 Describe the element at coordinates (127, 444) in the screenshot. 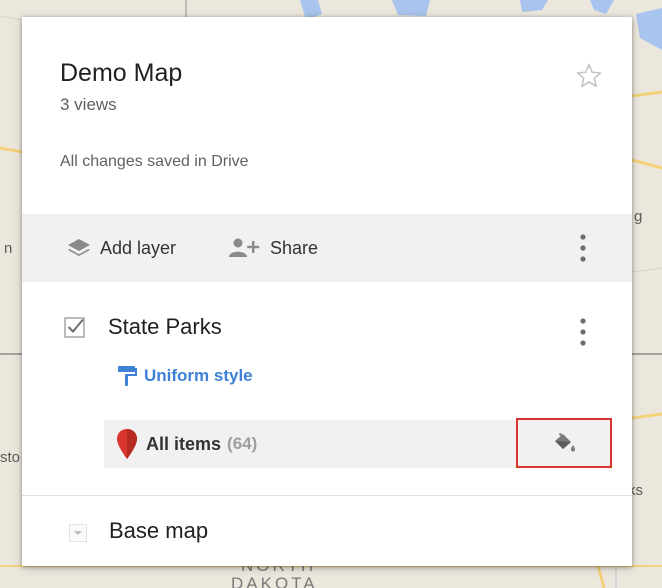

I see `map-pin-icon` at that location.